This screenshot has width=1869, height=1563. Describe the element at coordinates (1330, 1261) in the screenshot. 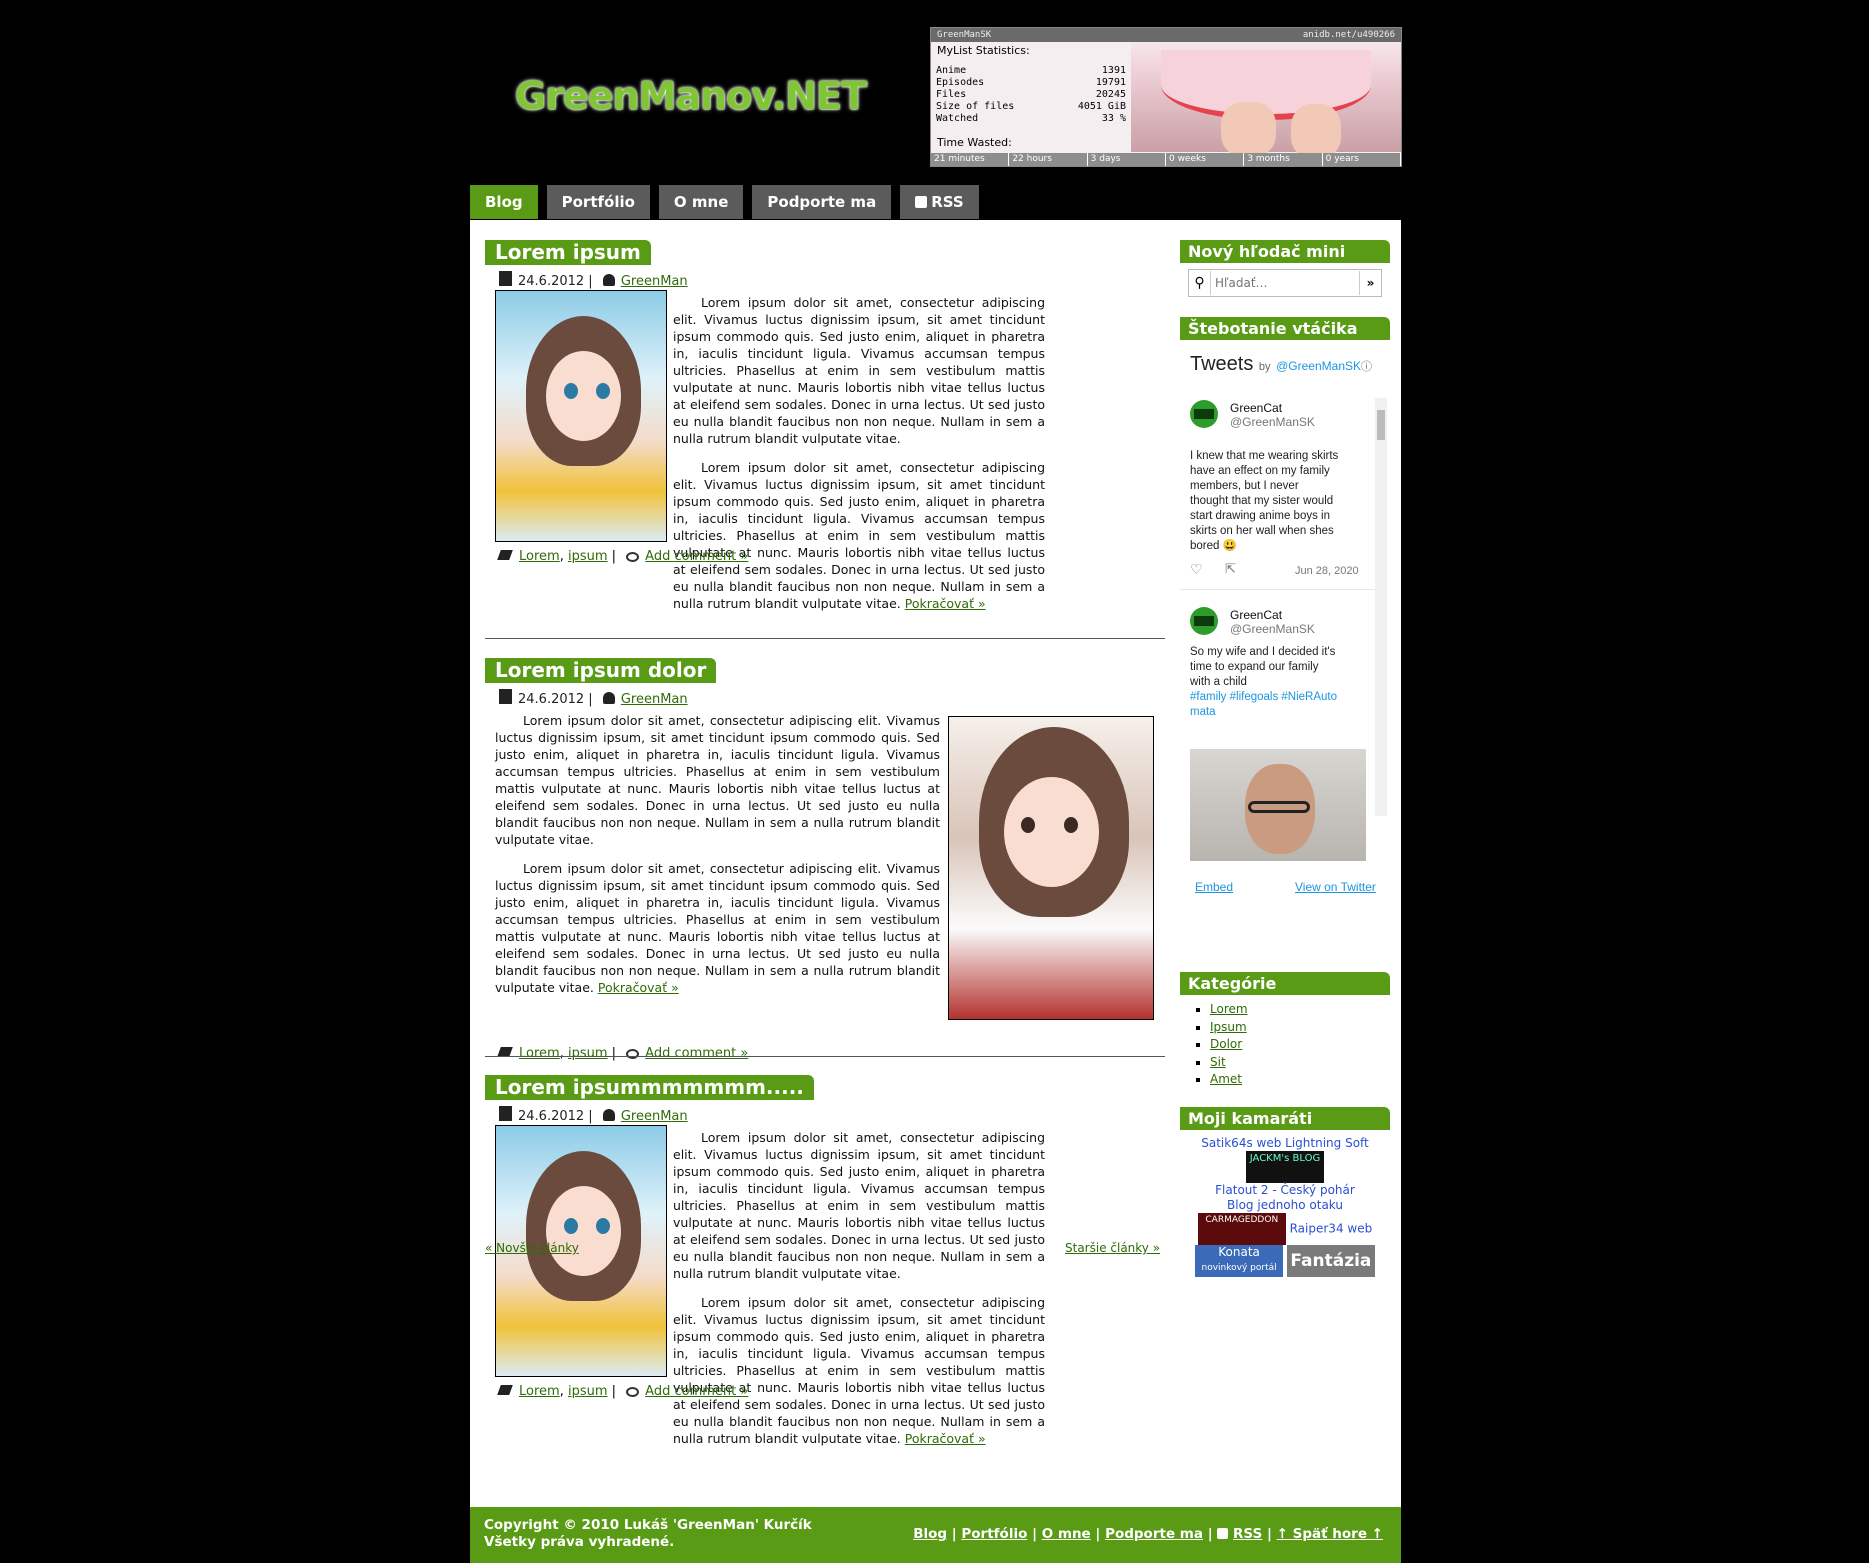

I see `friend-link: Fantázia` at that location.